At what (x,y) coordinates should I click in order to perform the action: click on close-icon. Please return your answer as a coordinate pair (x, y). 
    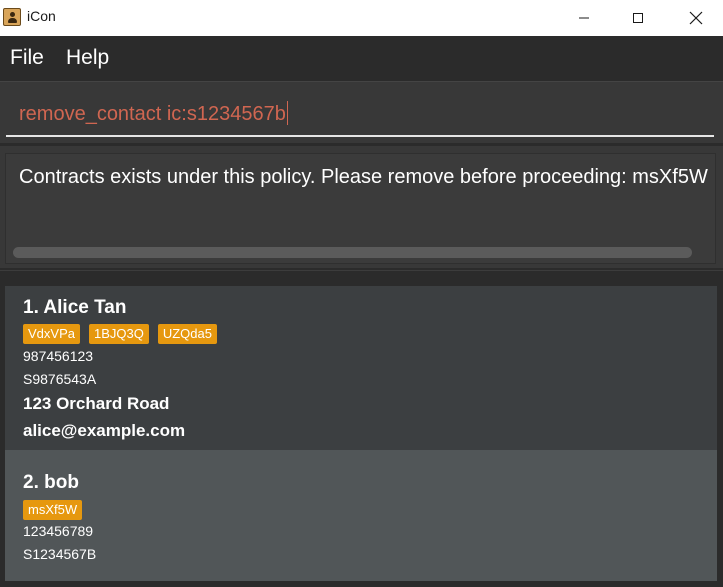
    Looking at the image, I should click on (696, 18).